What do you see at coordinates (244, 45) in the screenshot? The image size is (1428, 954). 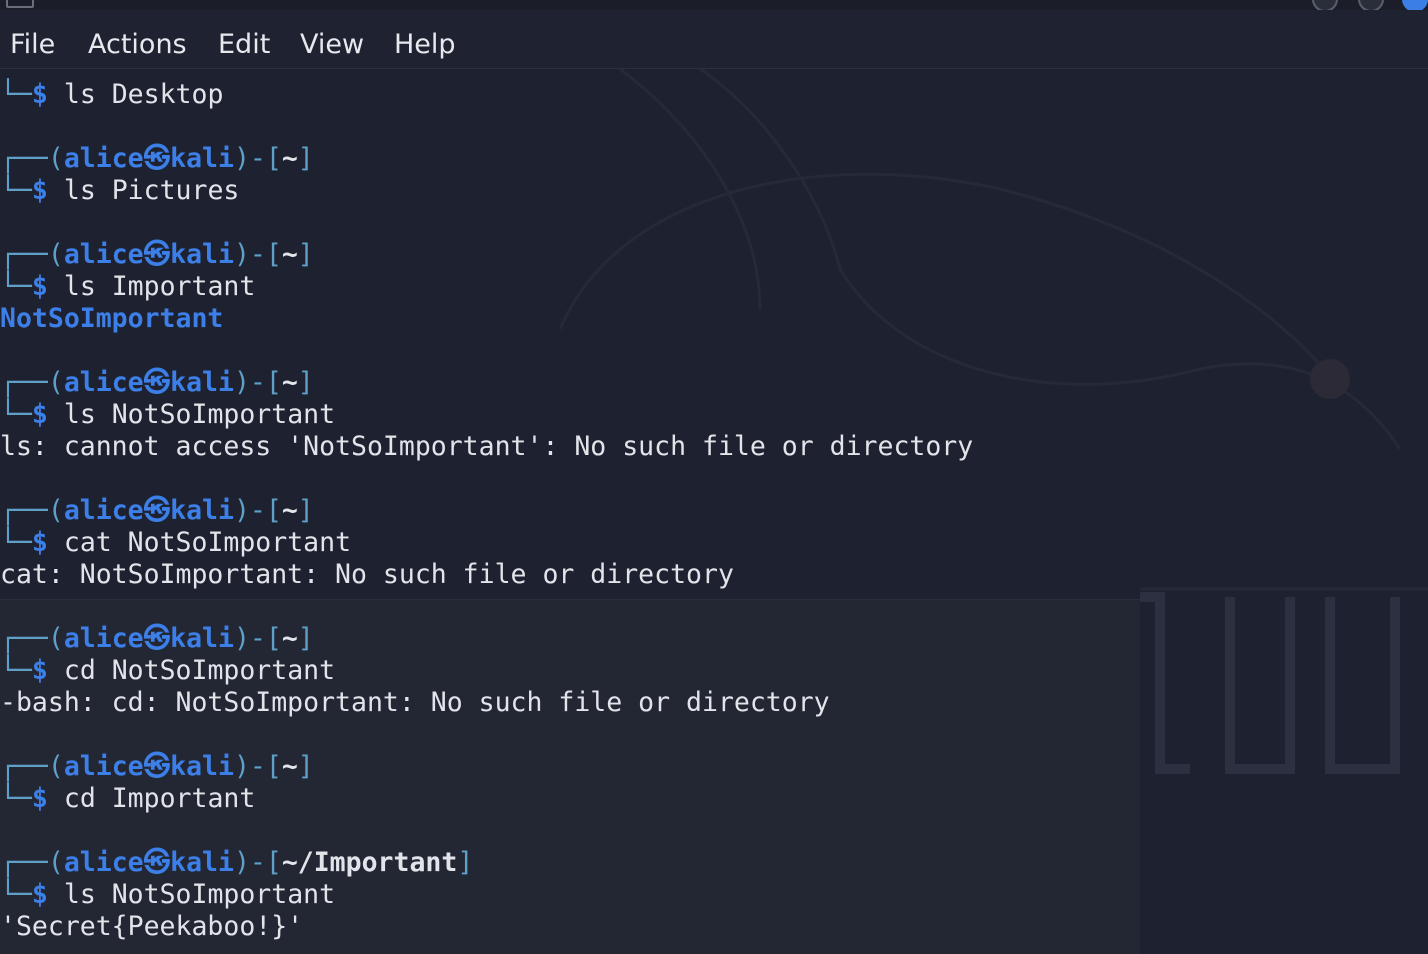 I see `menu-edit: Edit` at bounding box center [244, 45].